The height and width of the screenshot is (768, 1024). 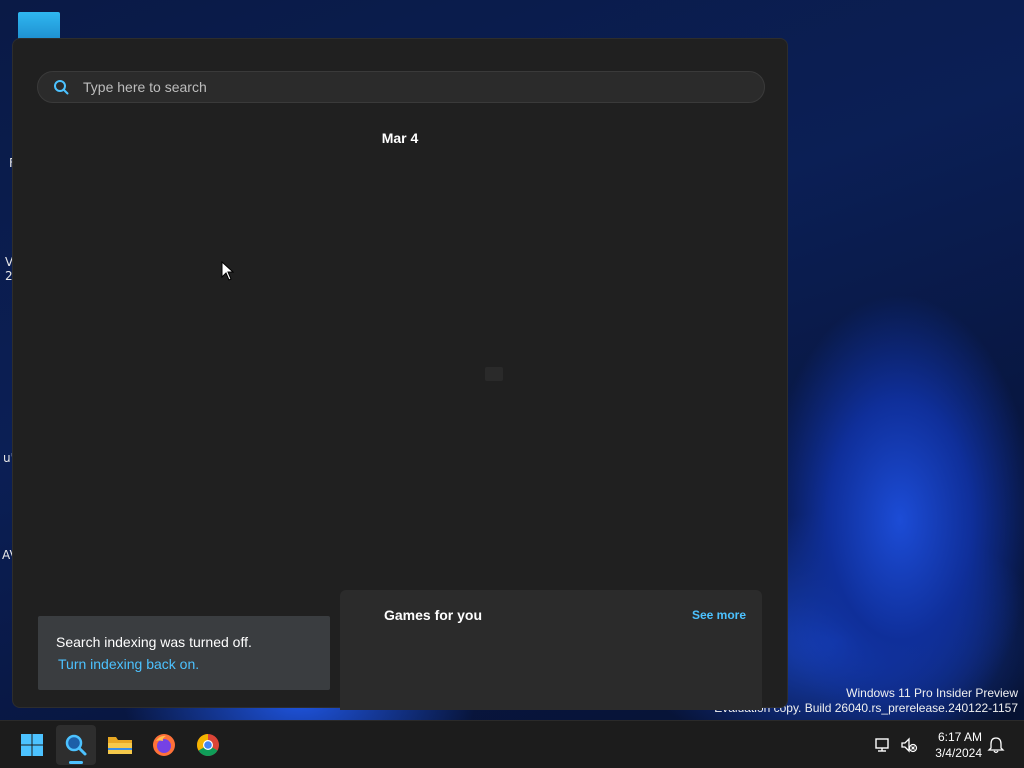 I want to click on windows-start-icon, so click(x=32, y=745).